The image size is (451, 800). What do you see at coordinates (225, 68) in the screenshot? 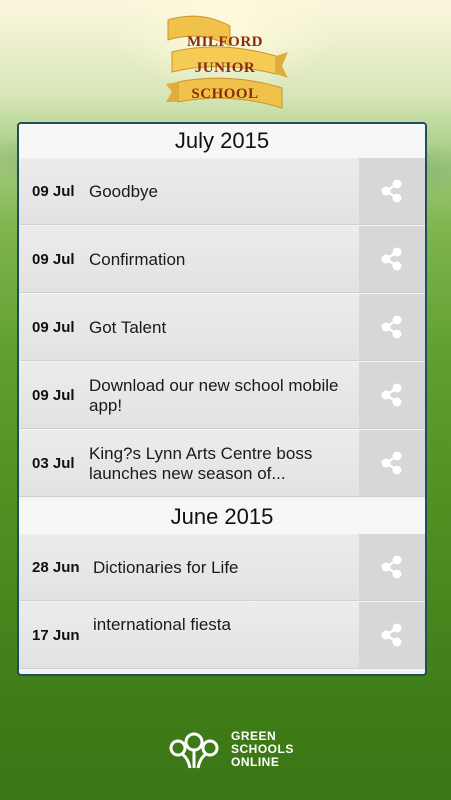
I see `school-name-line2: JUNIOR` at bounding box center [225, 68].